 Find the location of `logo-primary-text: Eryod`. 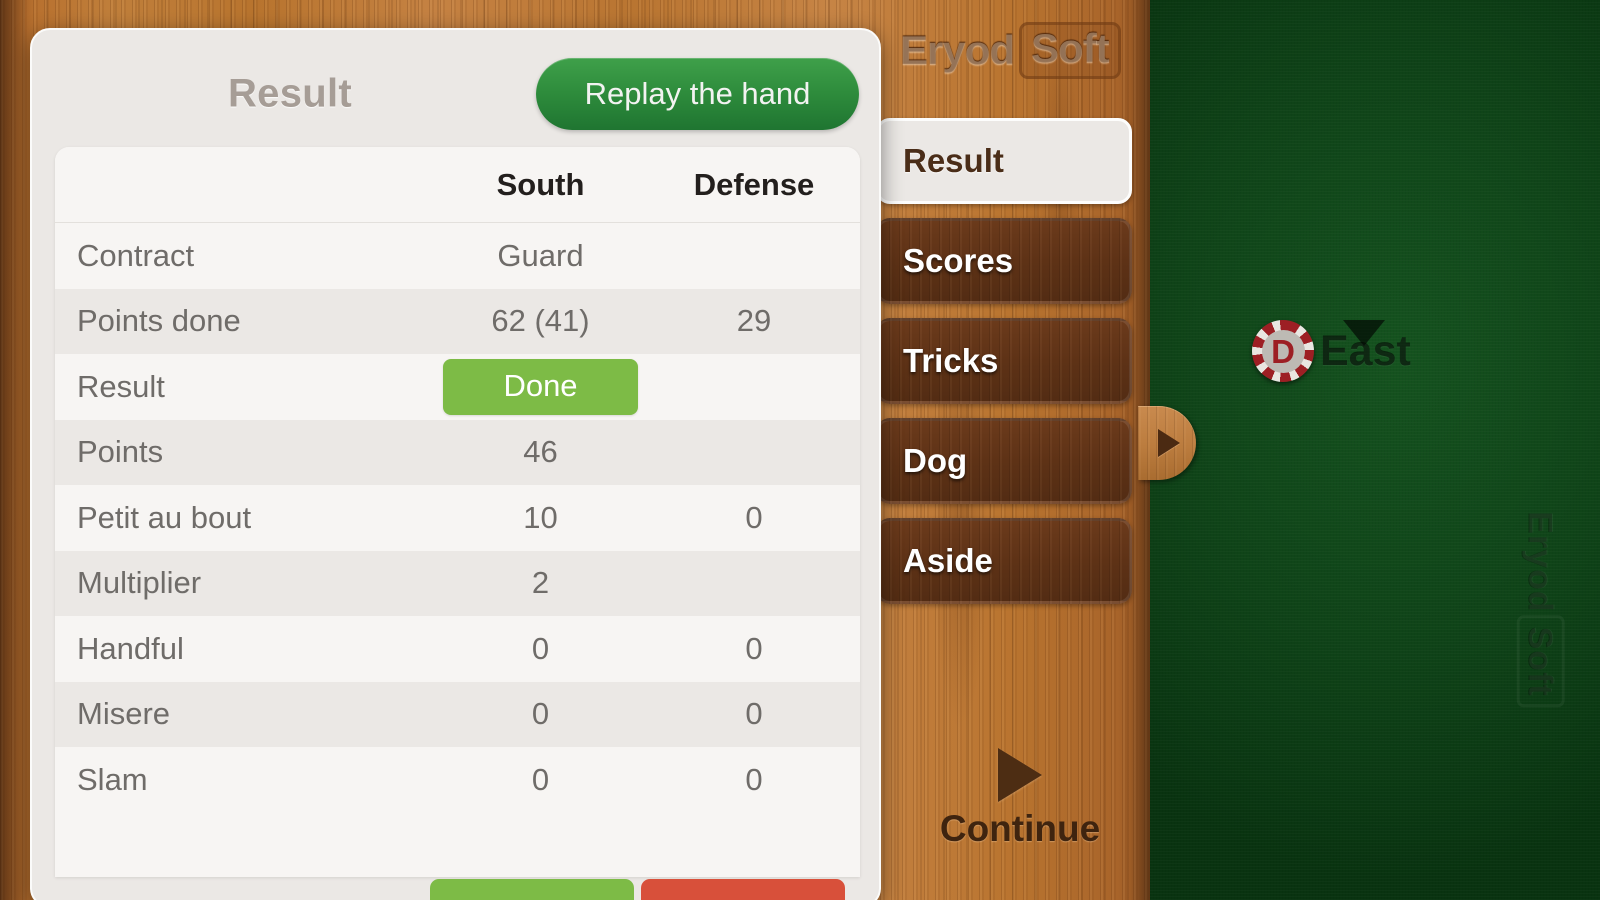

logo-primary-text: Eryod is located at coordinates (957, 50).